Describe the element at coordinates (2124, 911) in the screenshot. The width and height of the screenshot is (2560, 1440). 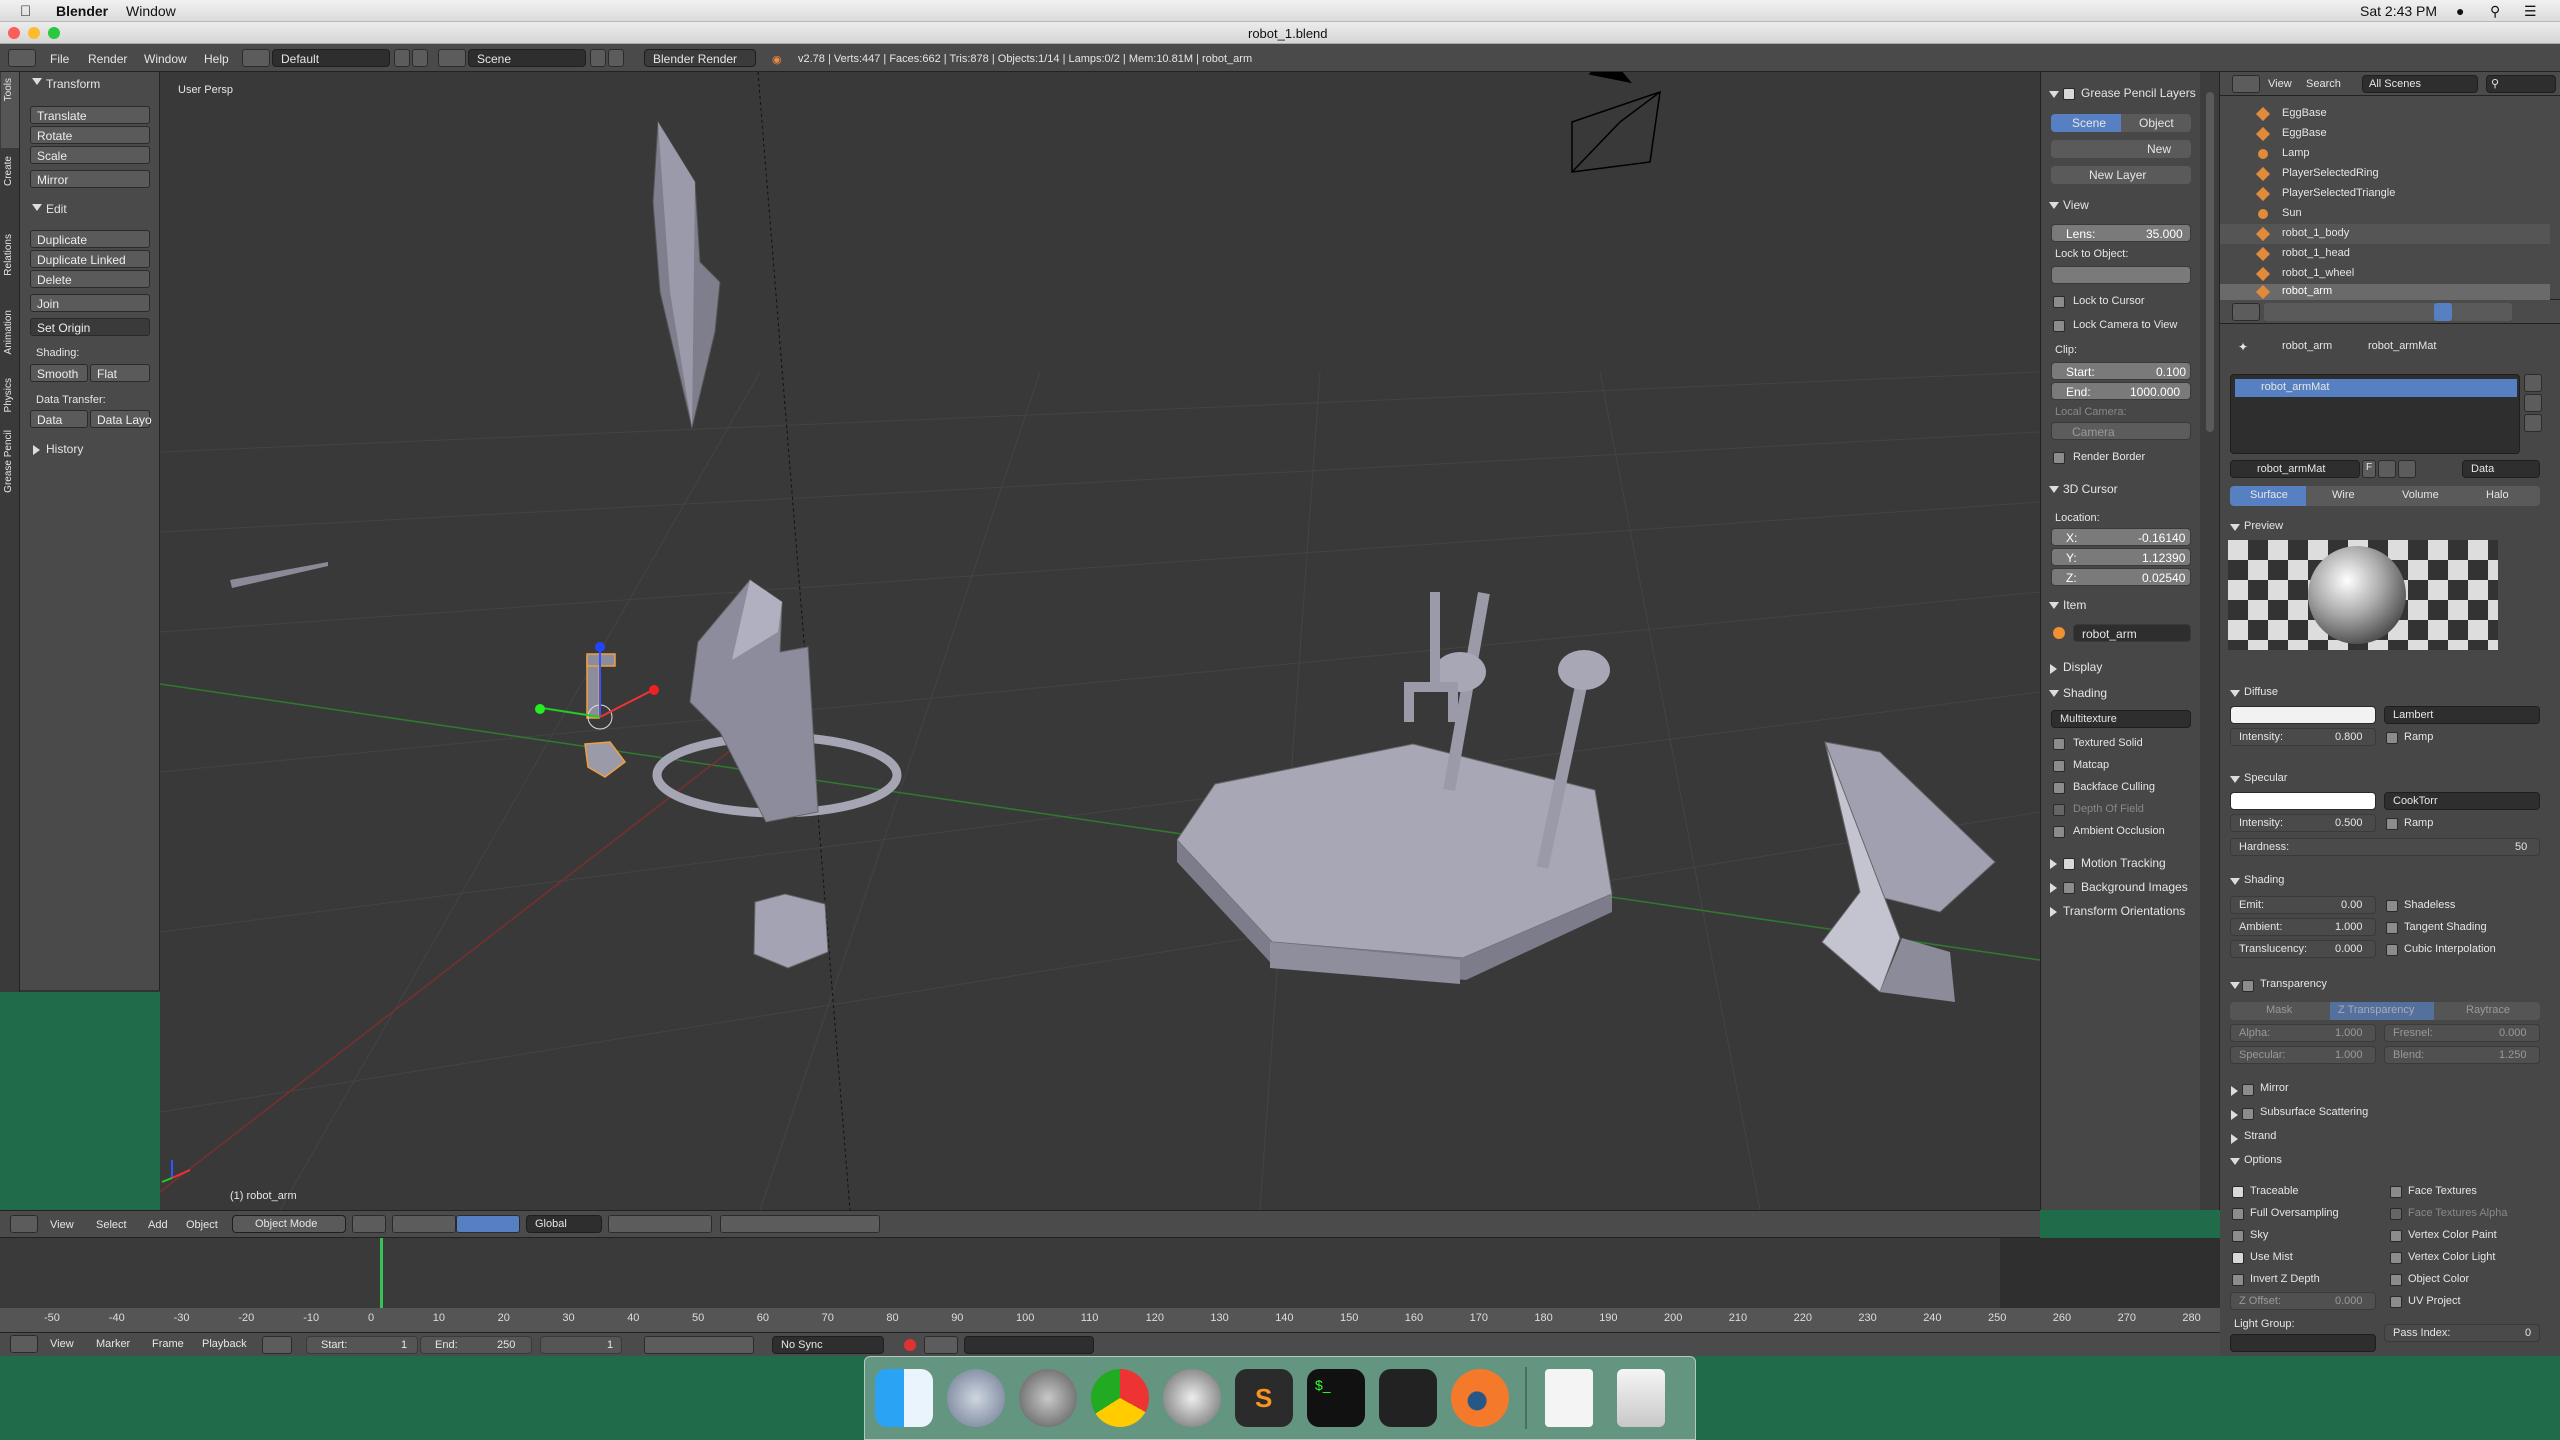
I see `transform-orientations-header: Transform Orientations` at that location.